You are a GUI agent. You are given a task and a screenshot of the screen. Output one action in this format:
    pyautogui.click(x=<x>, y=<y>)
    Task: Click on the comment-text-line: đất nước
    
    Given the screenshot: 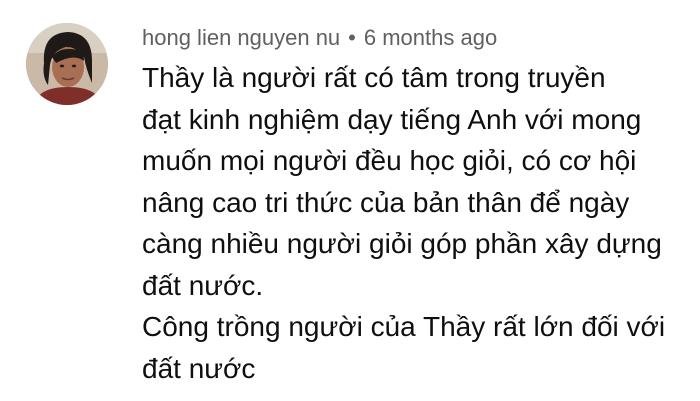 What is the action you would take?
    pyautogui.click(x=199, y=368)
    